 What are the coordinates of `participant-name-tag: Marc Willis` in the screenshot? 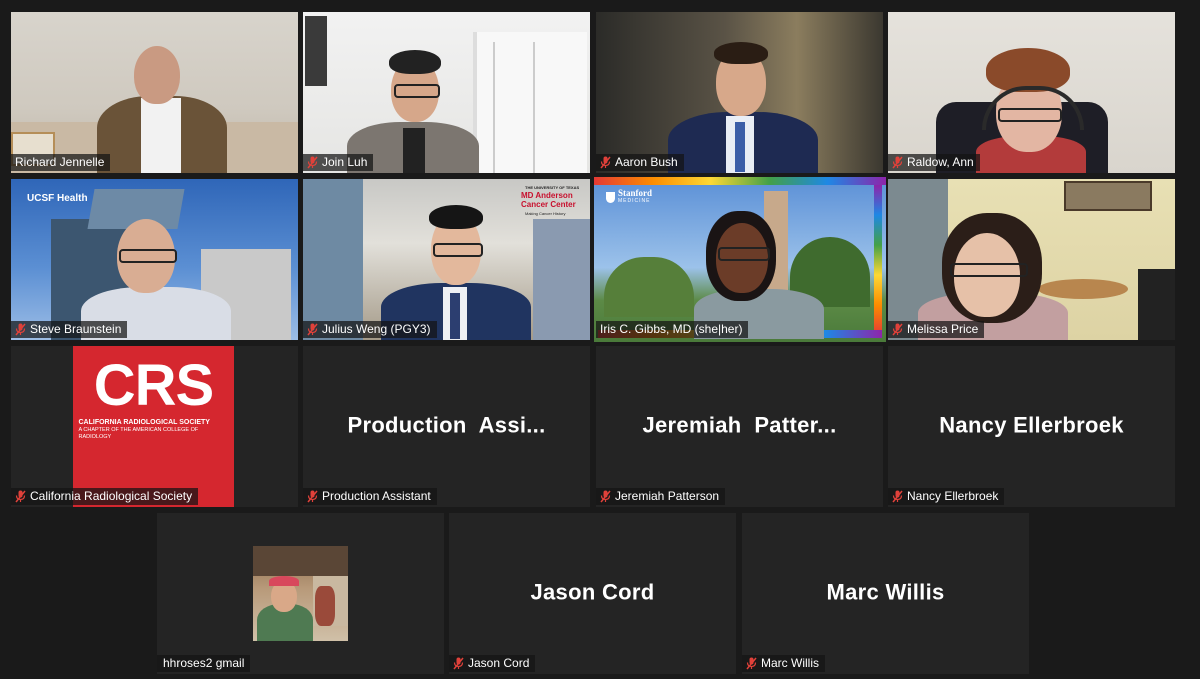 It's located at (783, 663).